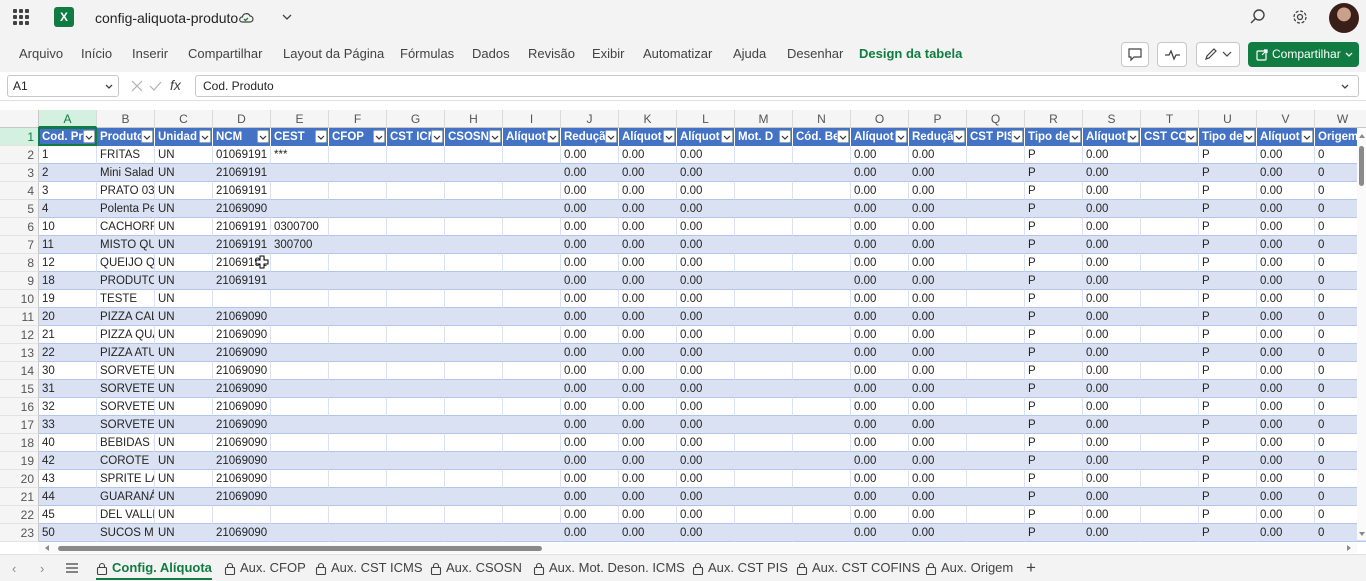  Describe the element at coordinates (358, 119) in the screenshot. I see `column-header-f: F` at that location.